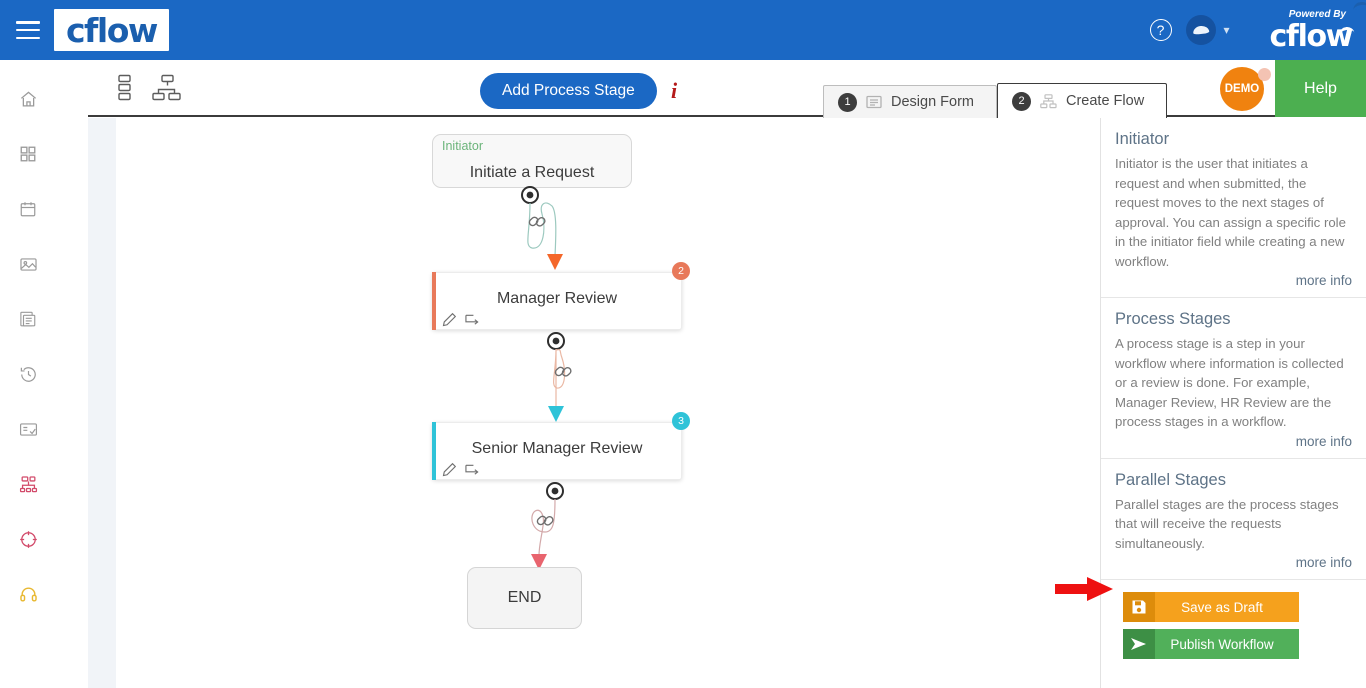  Describe the element at coordinates (1048, 101) in the screenshot. I see `flow-icon` at that location.